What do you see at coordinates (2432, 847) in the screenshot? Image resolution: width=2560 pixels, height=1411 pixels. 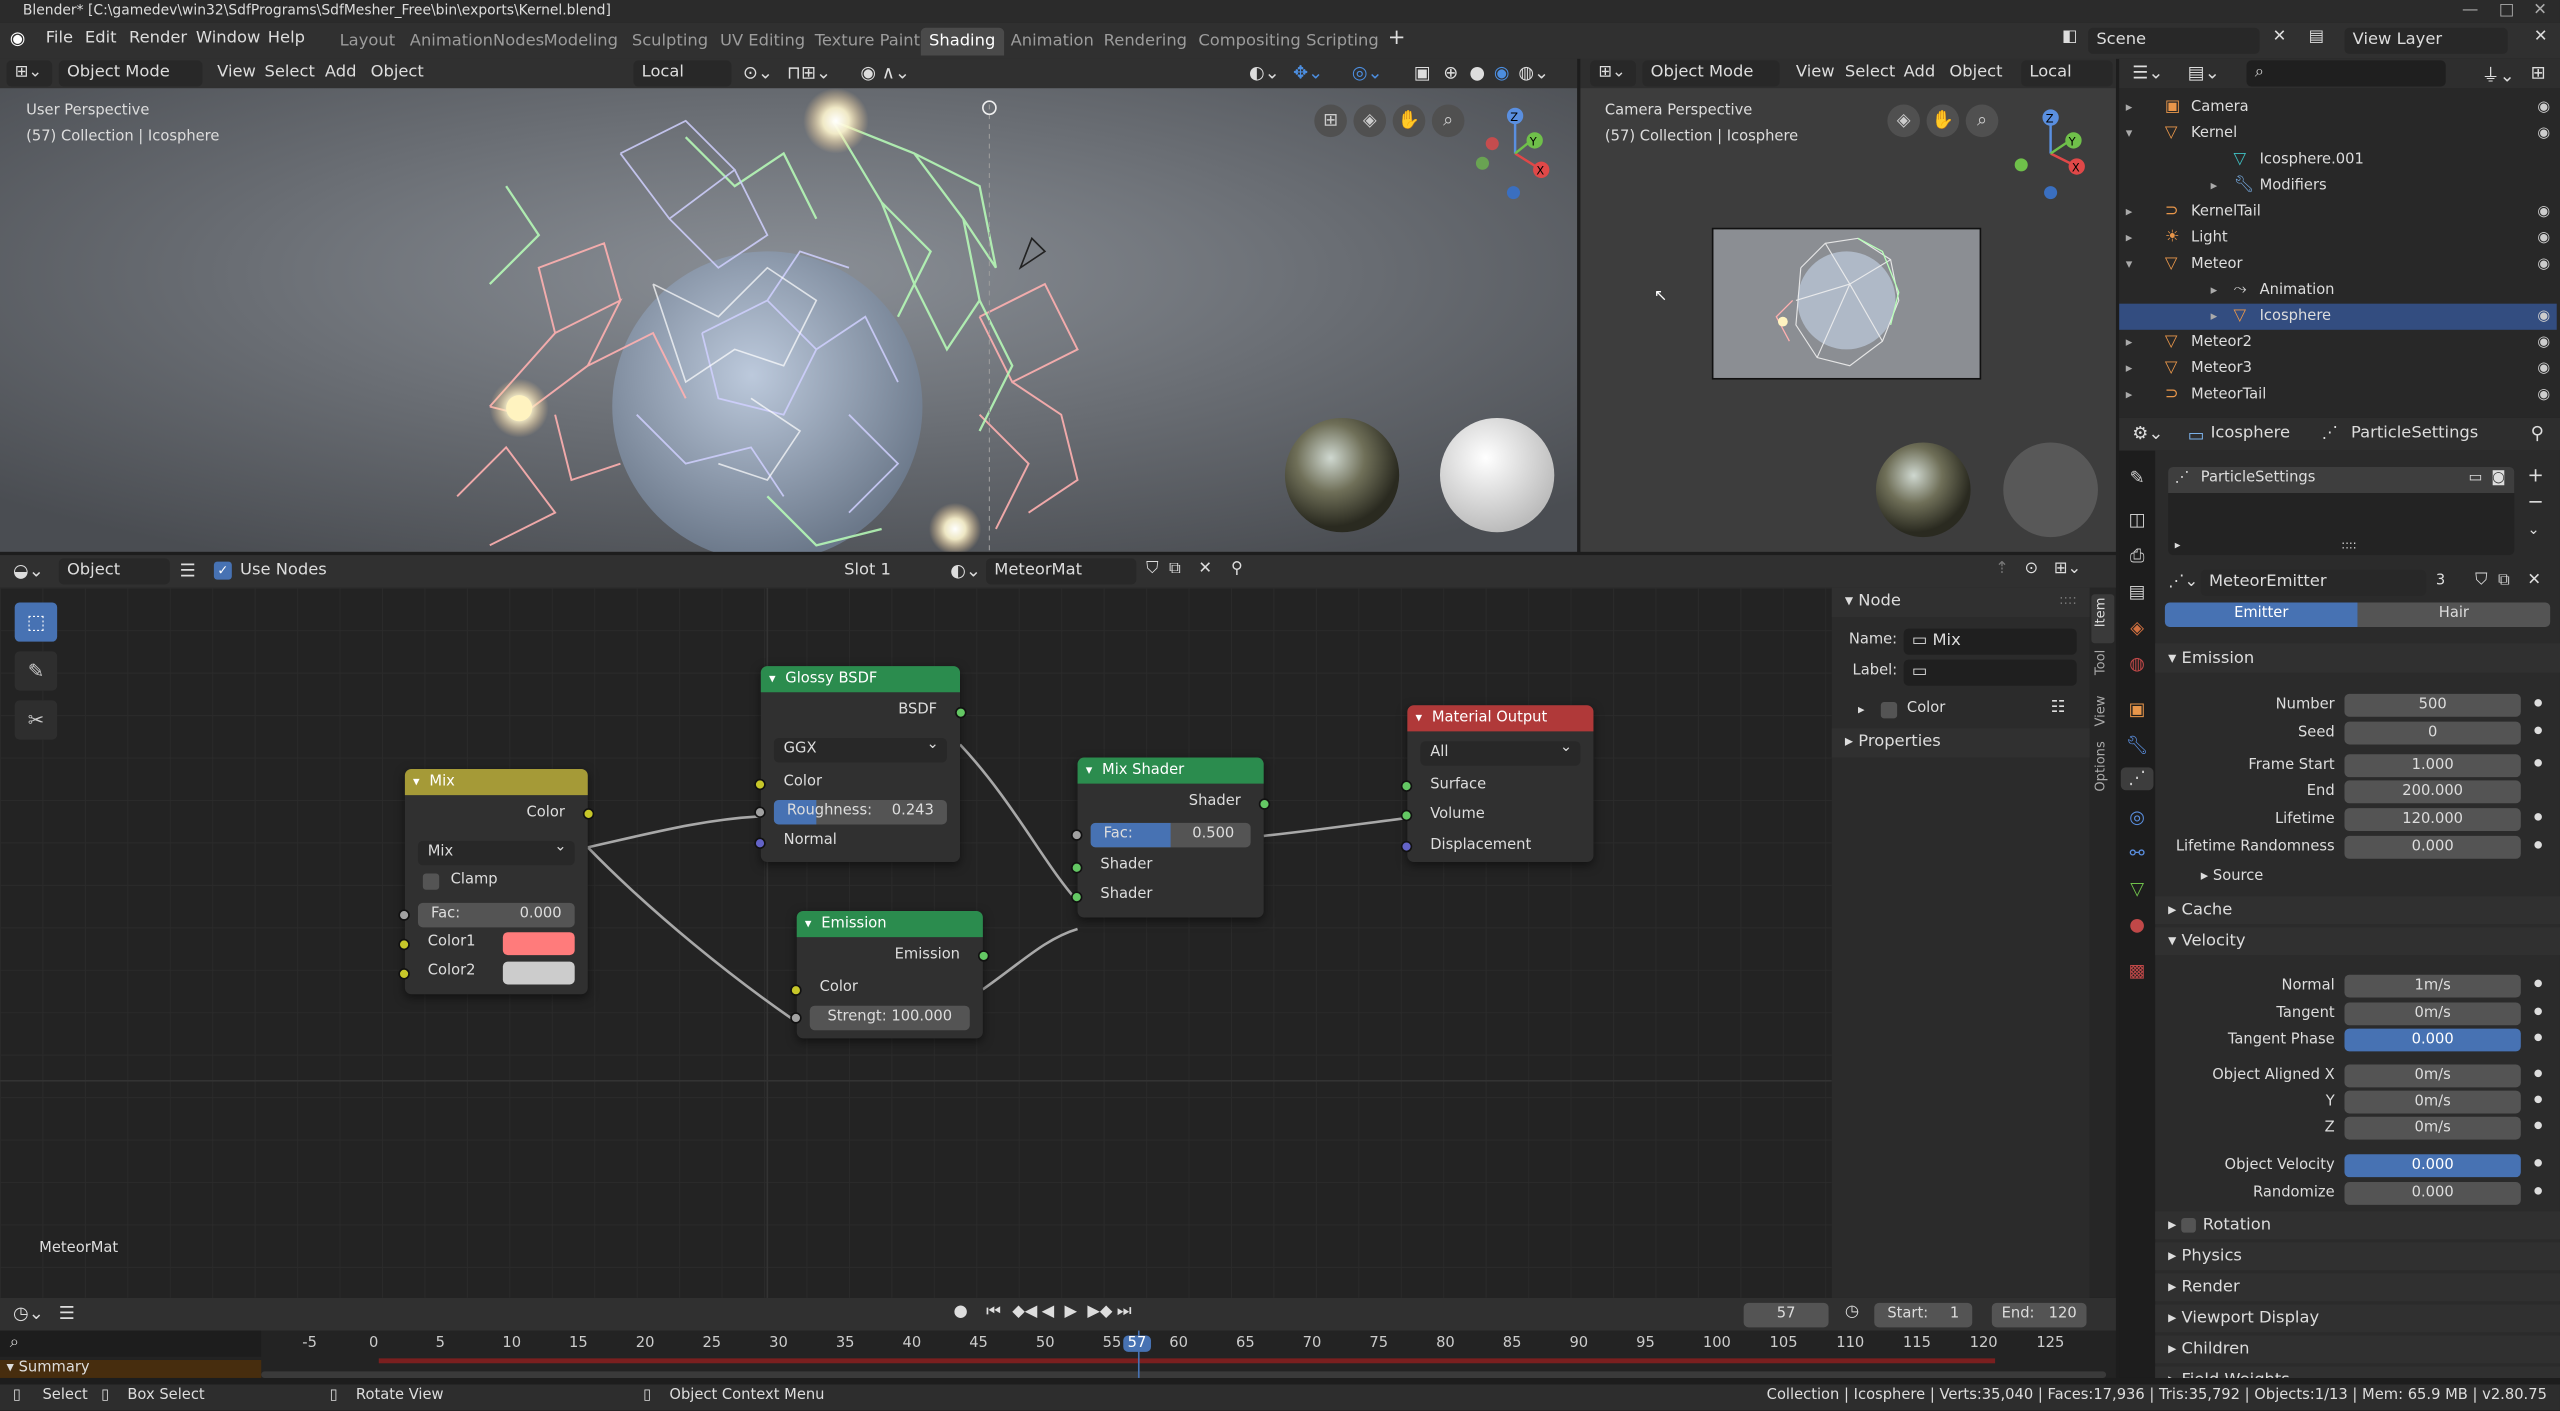 I see `emission-lifetime-randomness-field: 0.000` at bounding box center [2432, 847].